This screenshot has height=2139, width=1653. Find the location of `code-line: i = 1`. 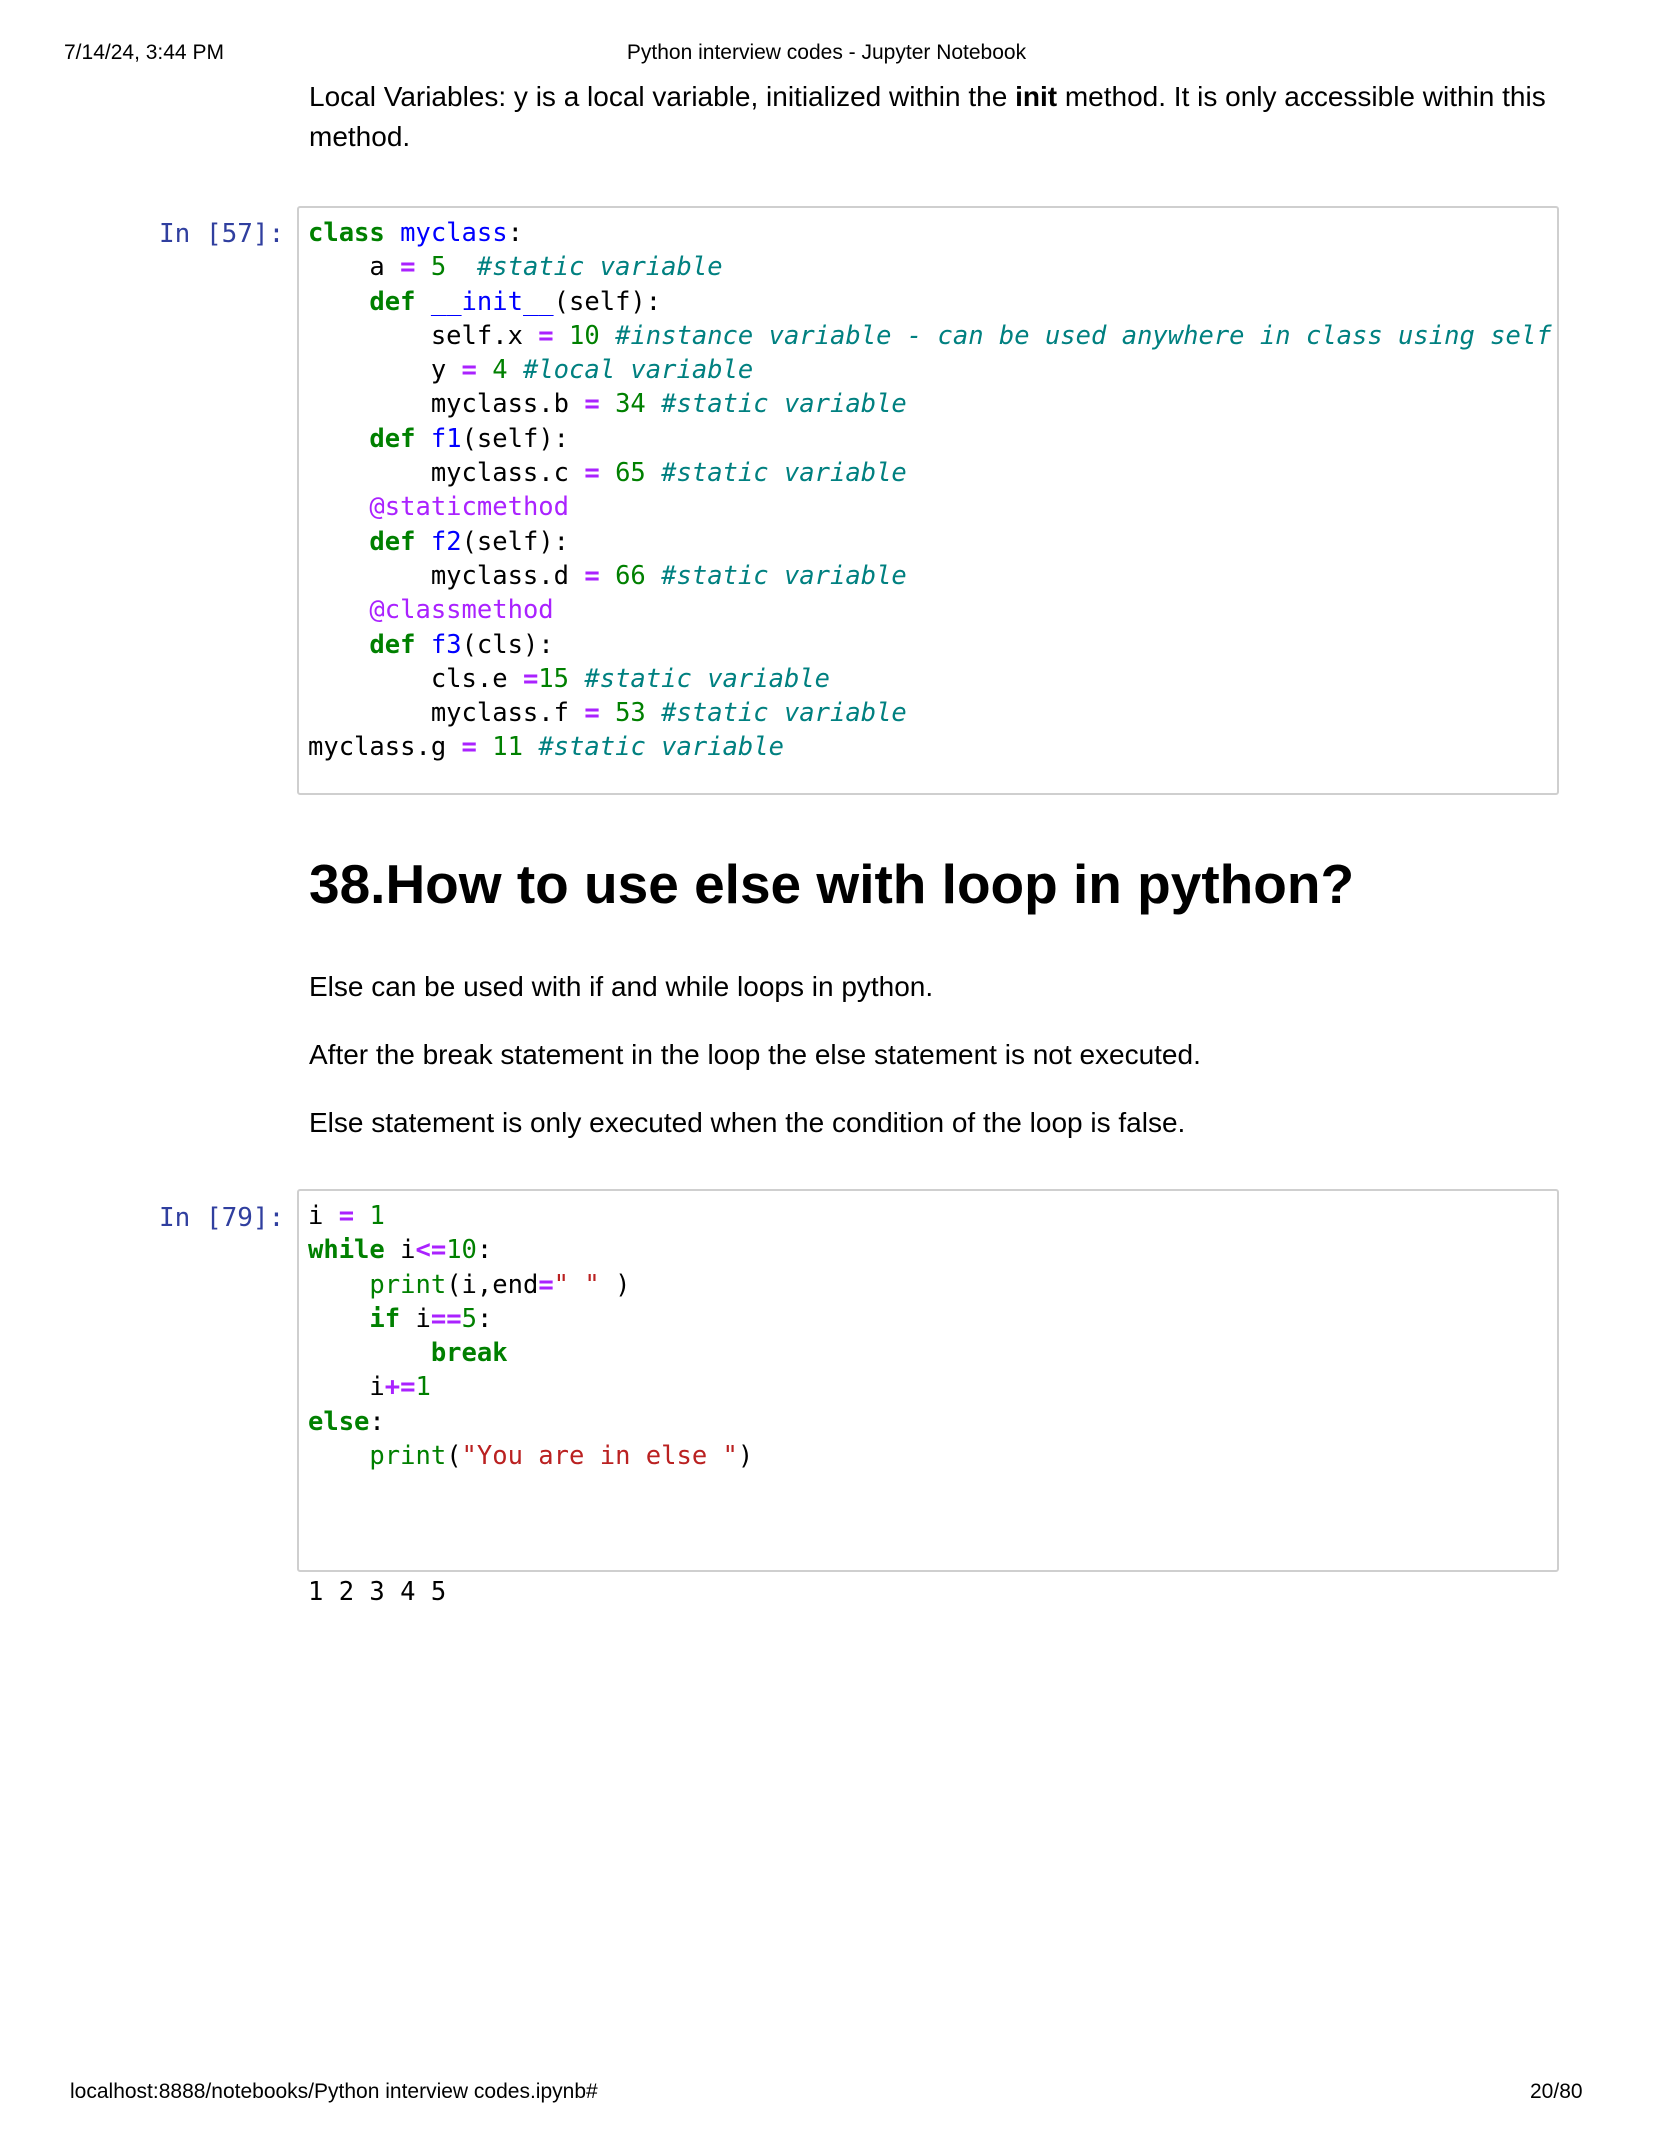

code-line: i = 1 is located at coordinates (346, 1216).